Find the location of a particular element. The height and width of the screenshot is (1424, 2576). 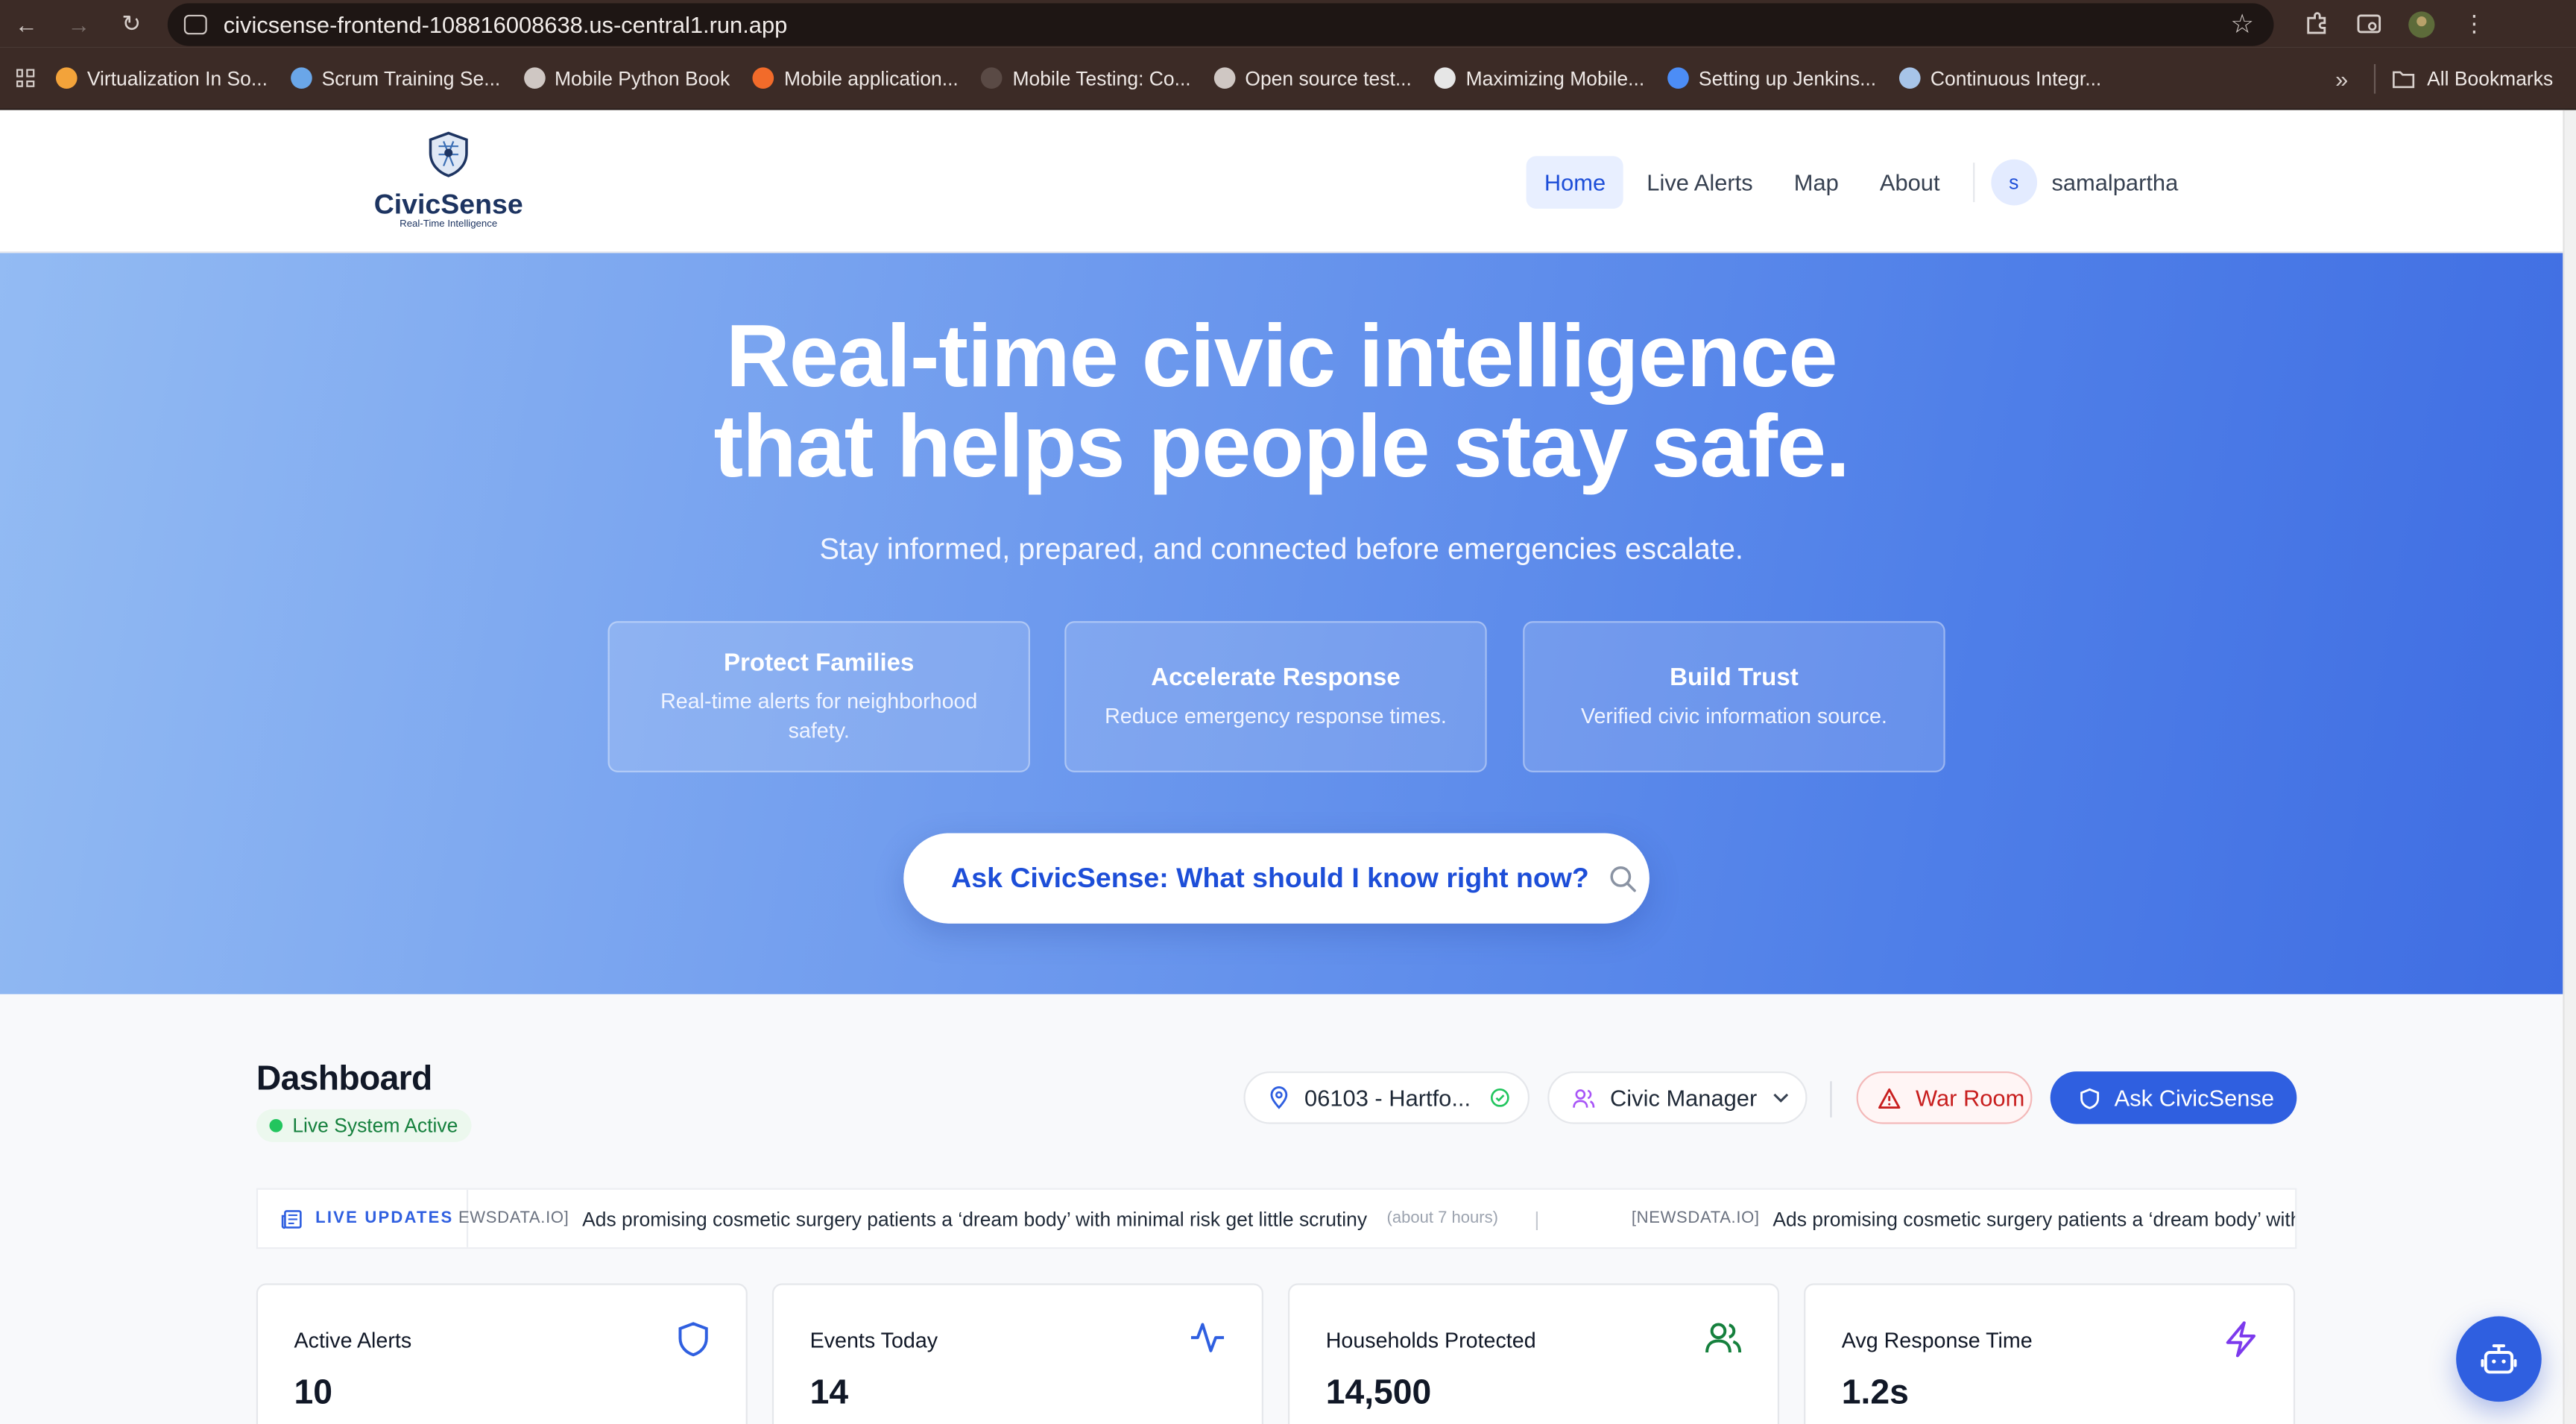

stat-label: Households Protected is located at coordinates (1430, 1339).